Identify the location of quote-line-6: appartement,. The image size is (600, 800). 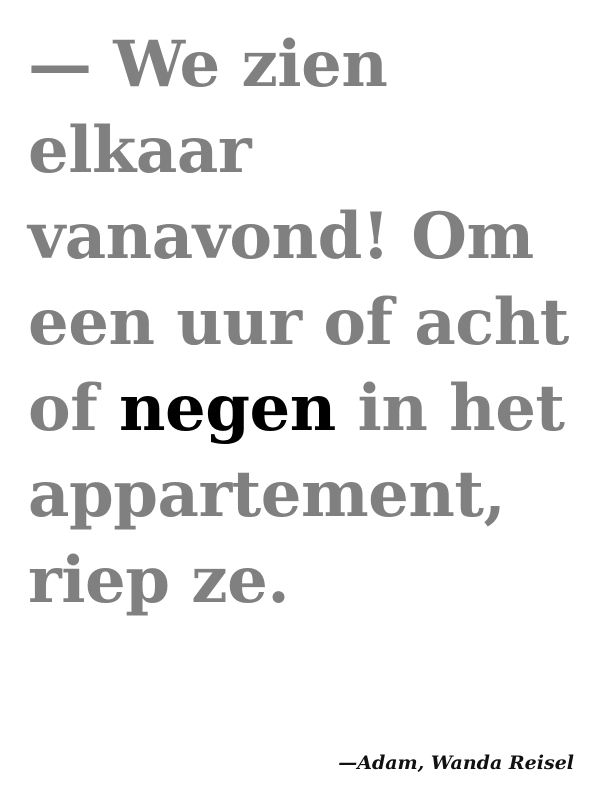
(267, 494).